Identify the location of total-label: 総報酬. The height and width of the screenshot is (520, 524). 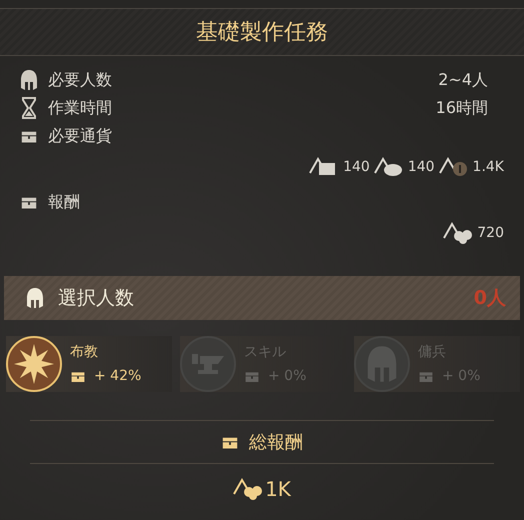
(276, 442).